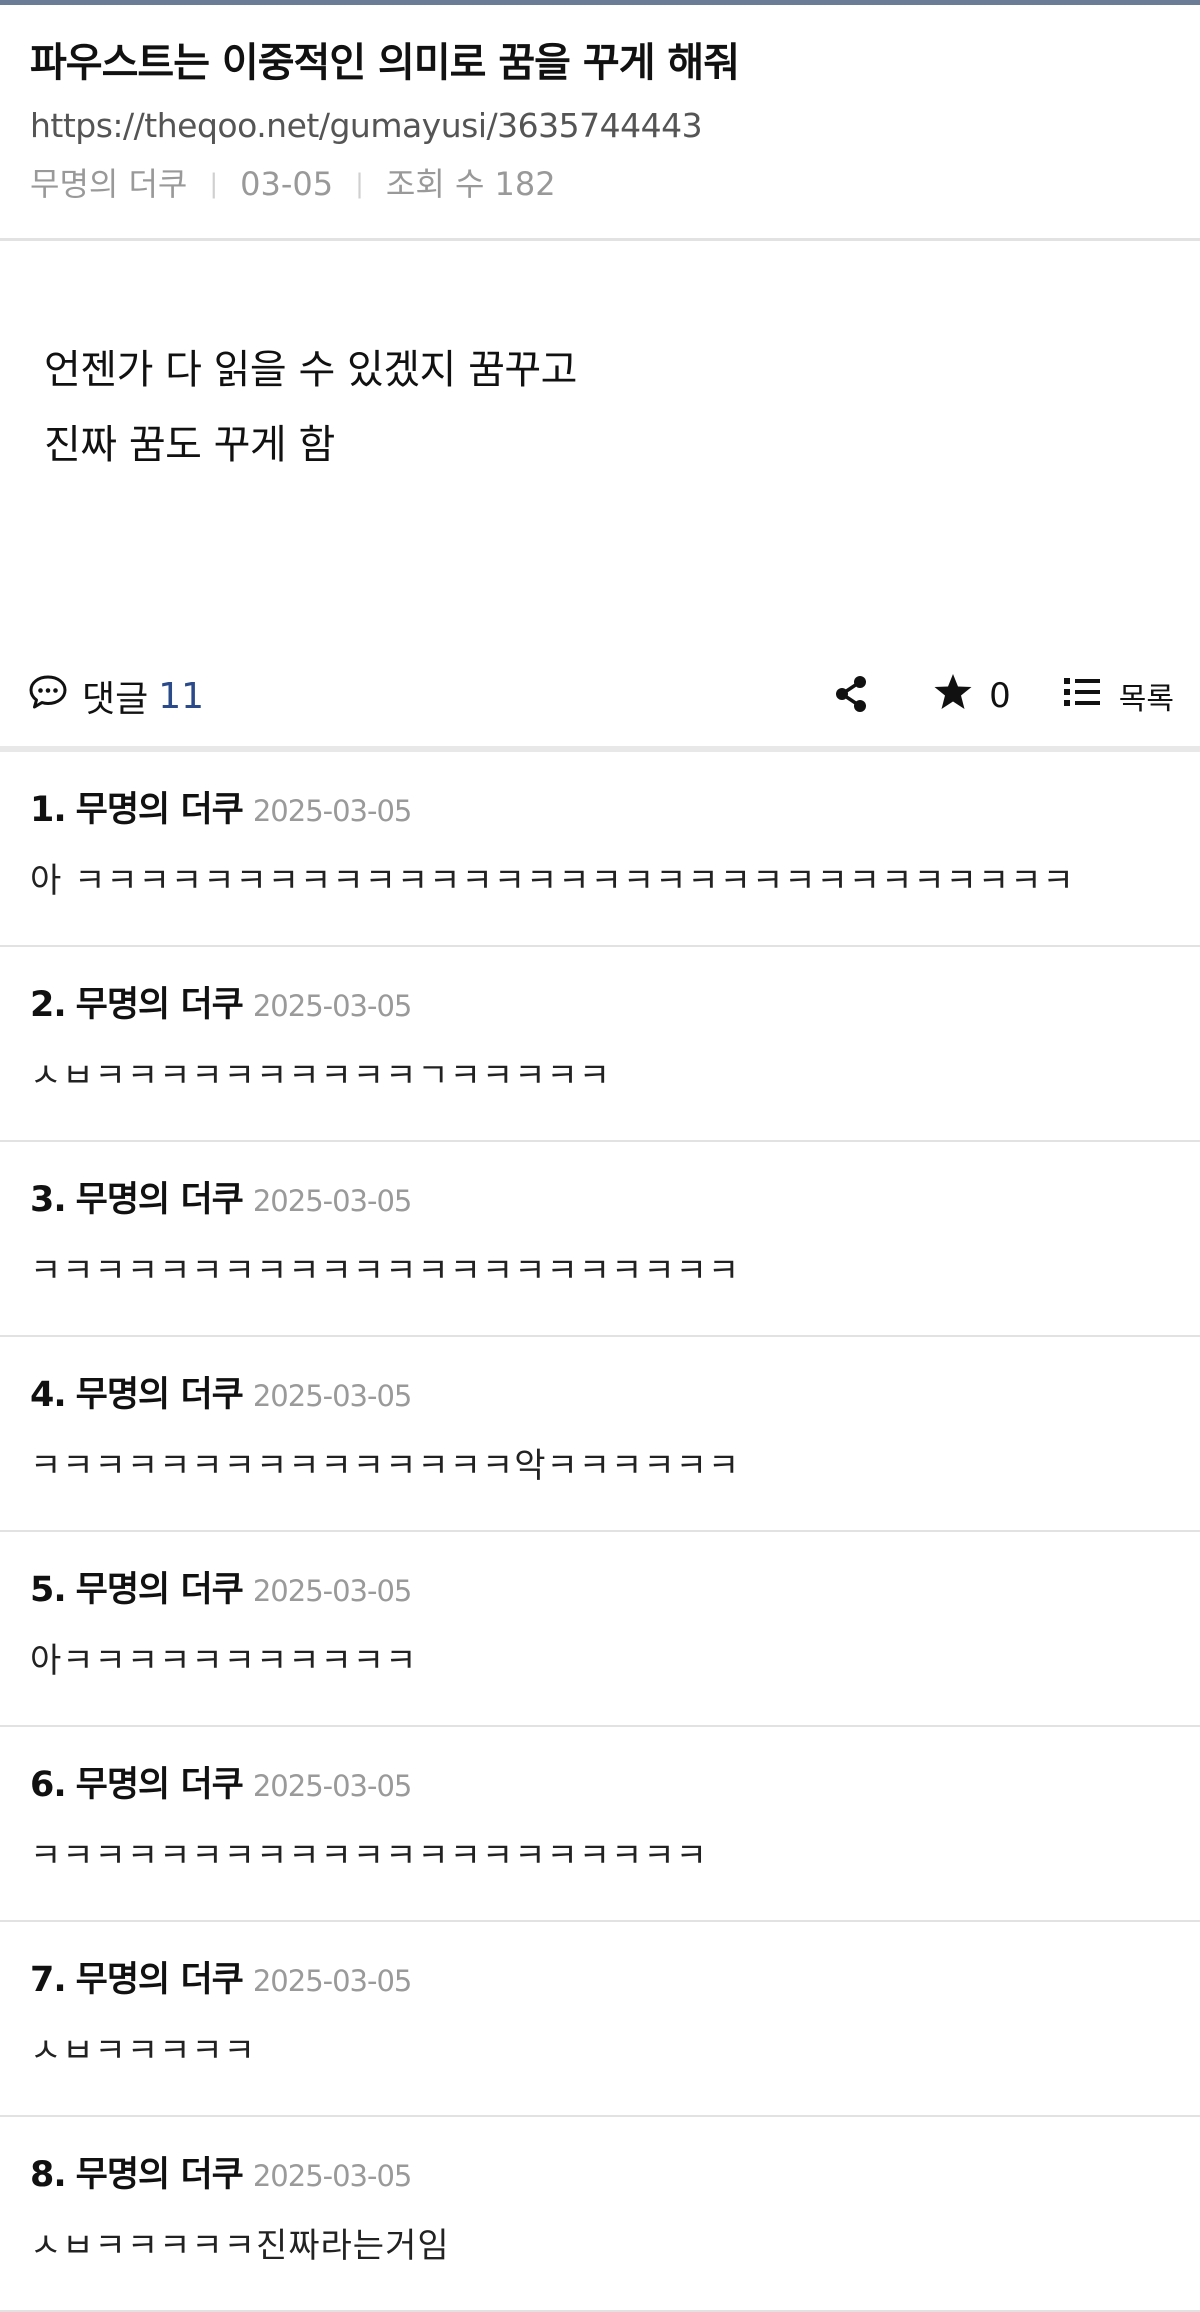 The image size is (1200, 2312). I want to click on star-count: 0, so click(1000, 696).